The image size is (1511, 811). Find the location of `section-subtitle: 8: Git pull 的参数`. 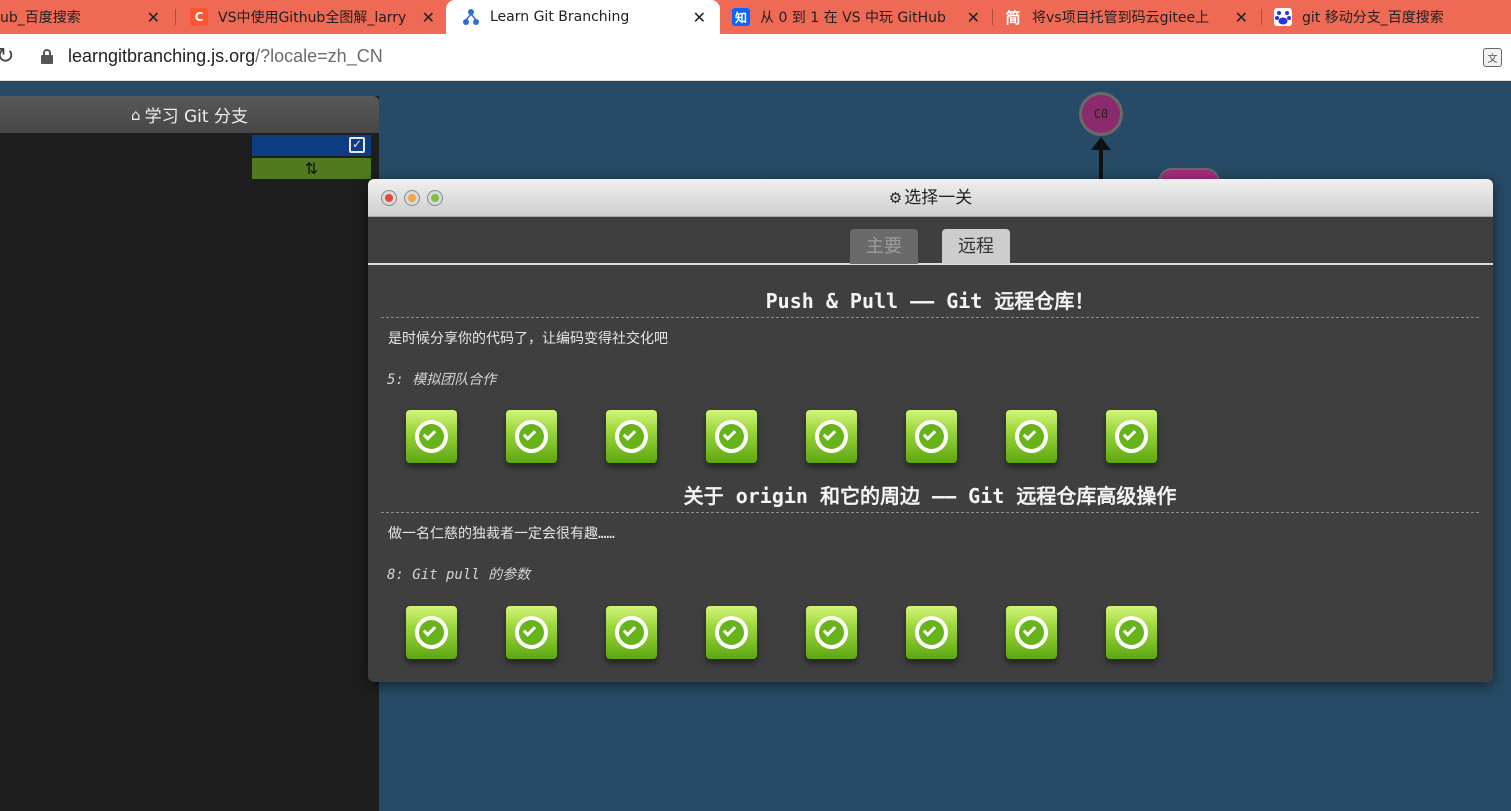

section-subtitle: 8: Git pull 的参数 is located at coordinates (459, 575).